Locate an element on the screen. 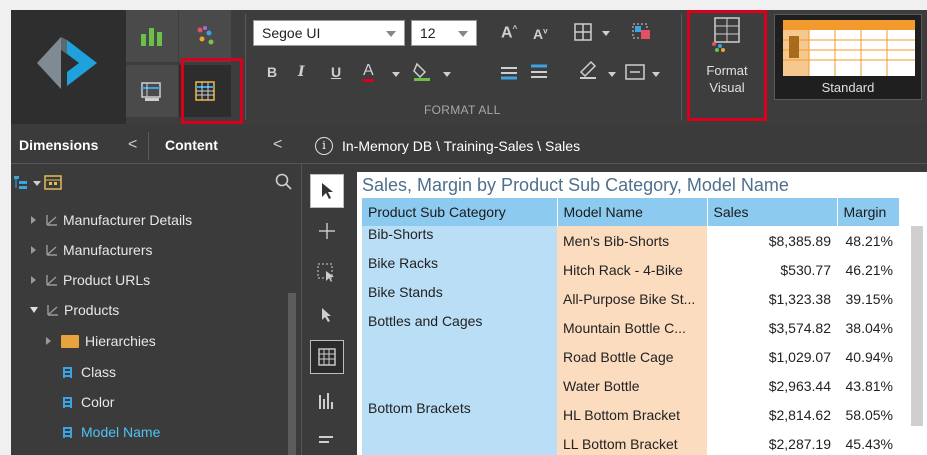 The image size is (927, 455). collapse-content-icon: < is located at coordinates (277, 145).